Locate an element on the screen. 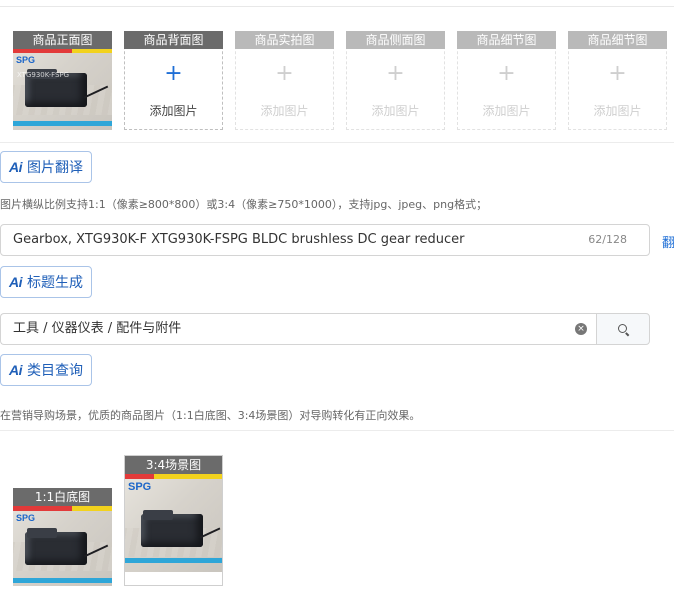  slot-label: 商品正面图 is located at coordinates (62, 40).